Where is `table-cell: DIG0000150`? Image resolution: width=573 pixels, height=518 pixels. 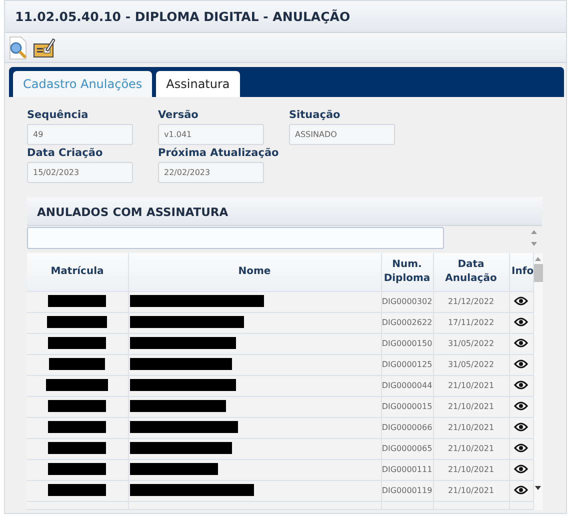 table-cell: DIG0000150 is located at coordinates (407, 343).